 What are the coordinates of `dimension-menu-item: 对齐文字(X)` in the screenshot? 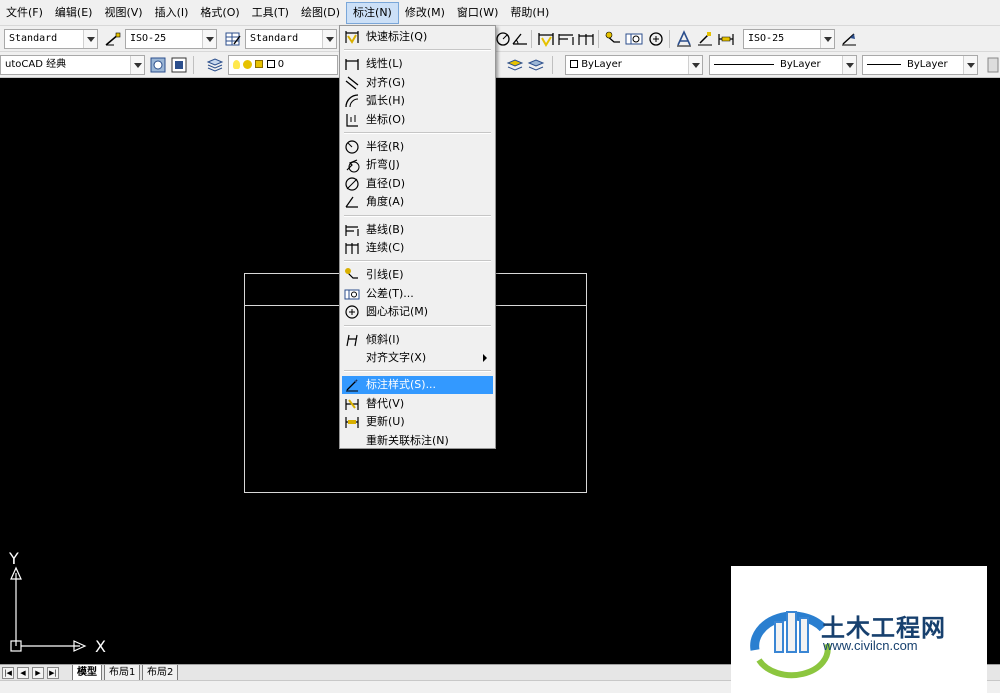 It's located at (417, 358).